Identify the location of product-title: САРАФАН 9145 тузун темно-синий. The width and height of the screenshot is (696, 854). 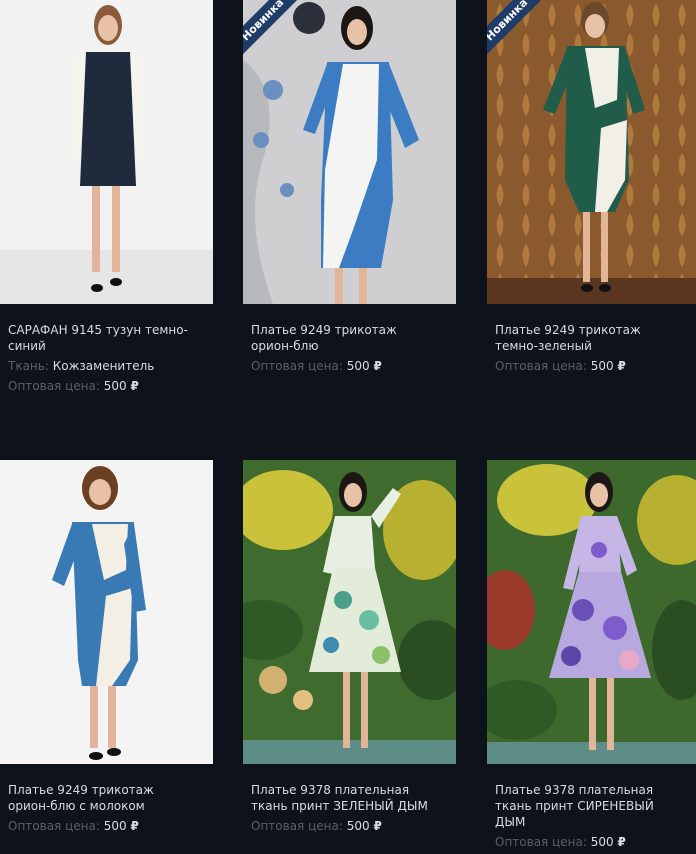
(99, 338).